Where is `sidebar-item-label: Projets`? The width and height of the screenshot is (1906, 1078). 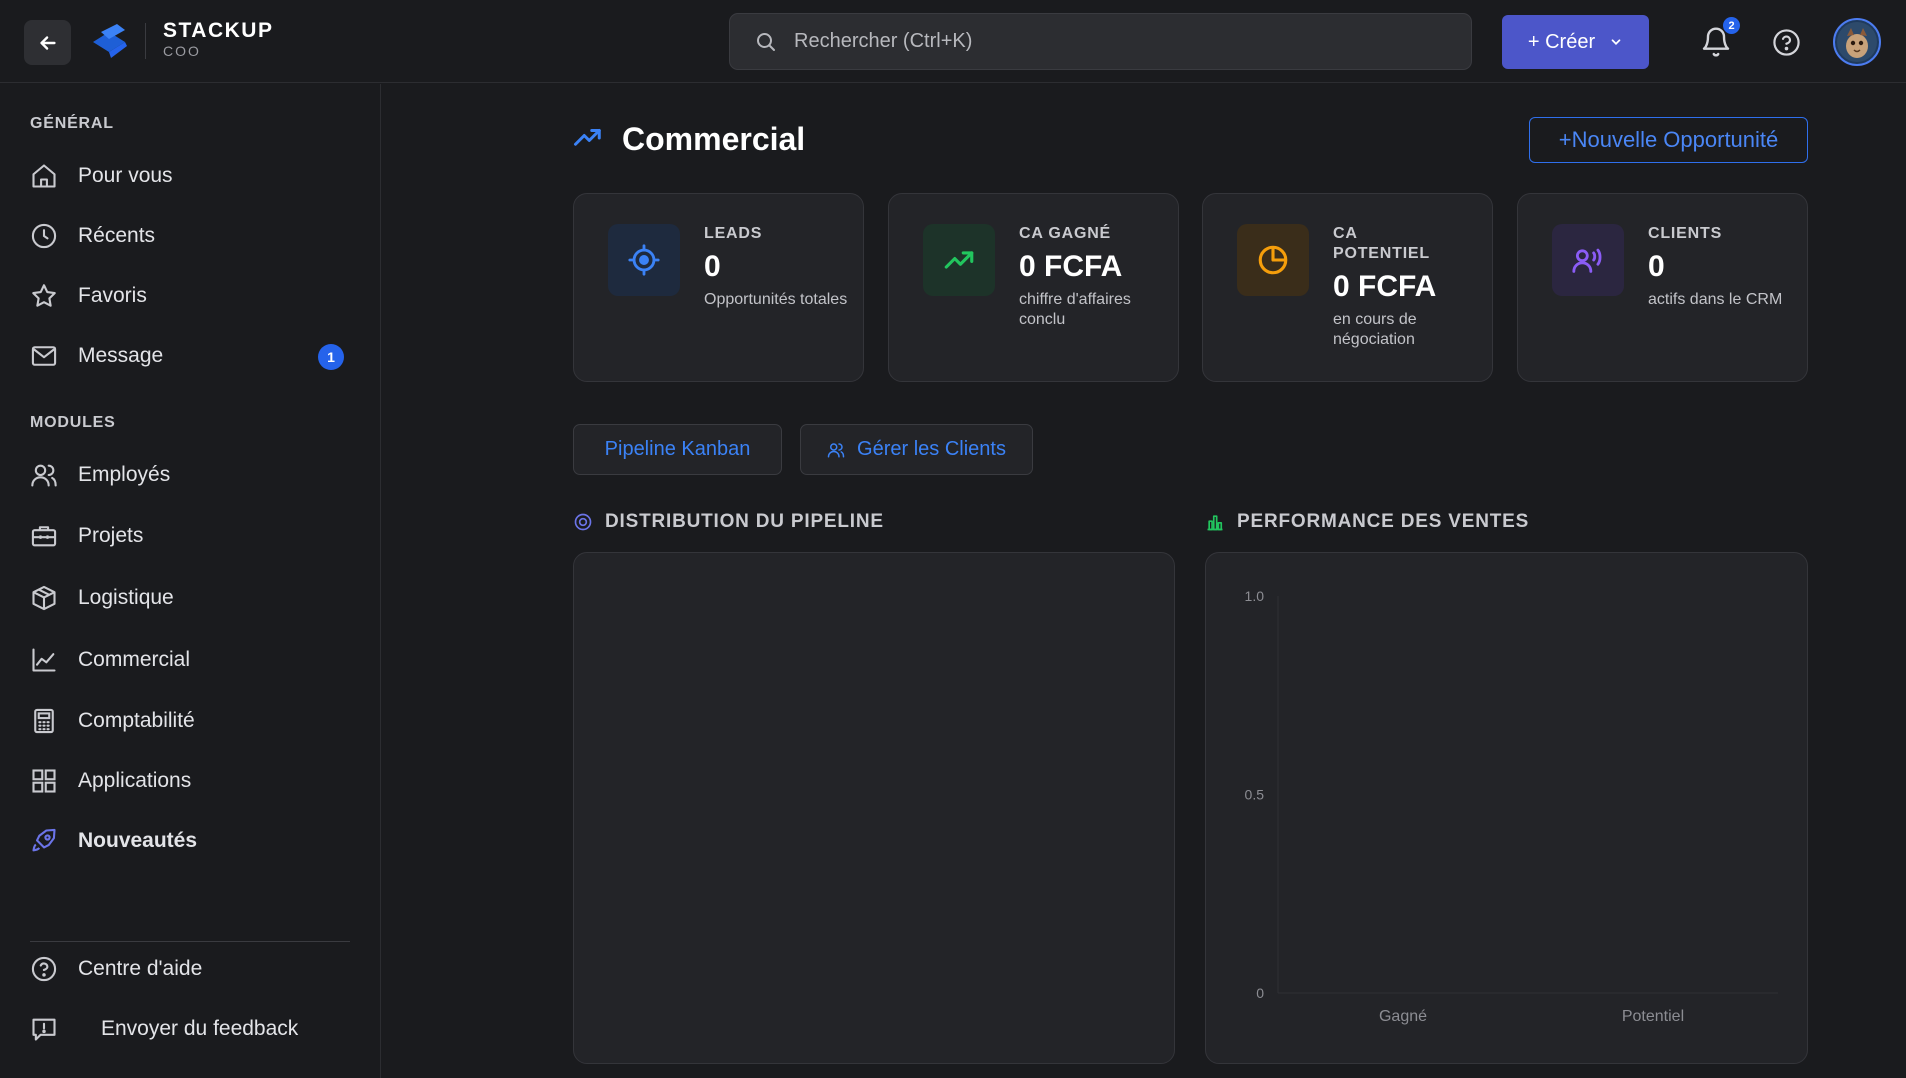 sidebar-item-label: Projets is located at coordinates (111, 535).